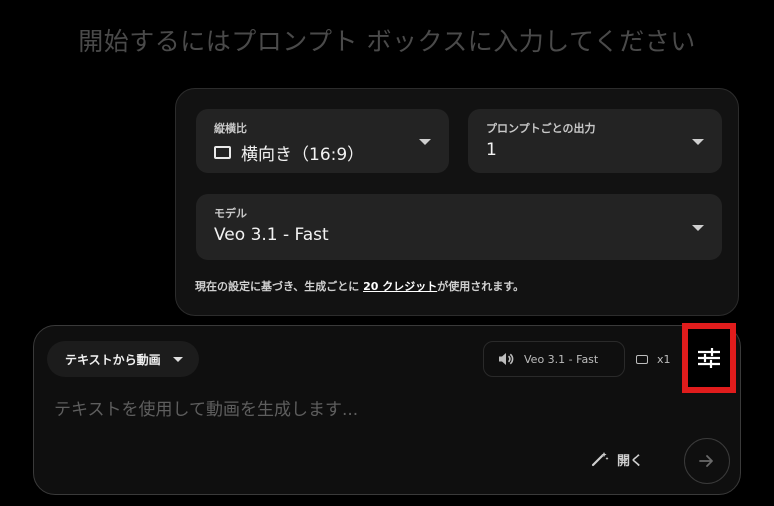 The image size is (774, 506). Describe the element at coordinates (400, 286) in the screenshot. I see `credits-link: 20 クレジット` at that location.